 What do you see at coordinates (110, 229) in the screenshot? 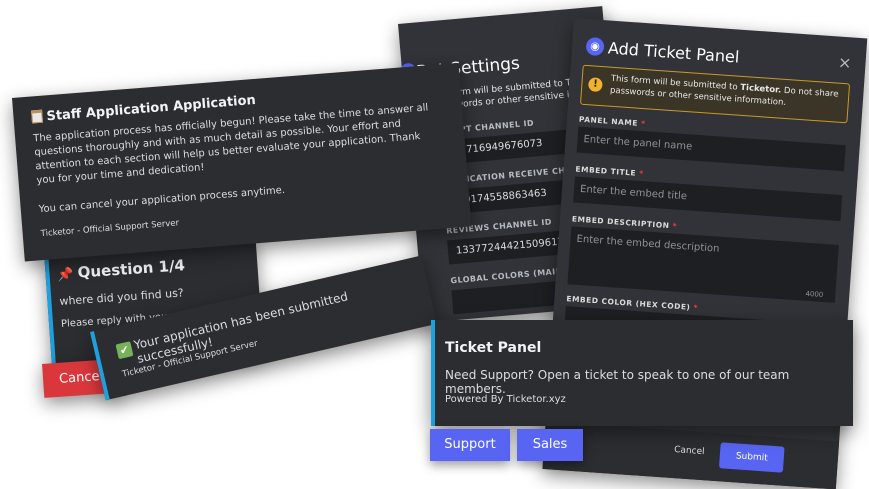
I see `embed-footer: Ticketor - Official Support Server` at bounding box center [110, 229].